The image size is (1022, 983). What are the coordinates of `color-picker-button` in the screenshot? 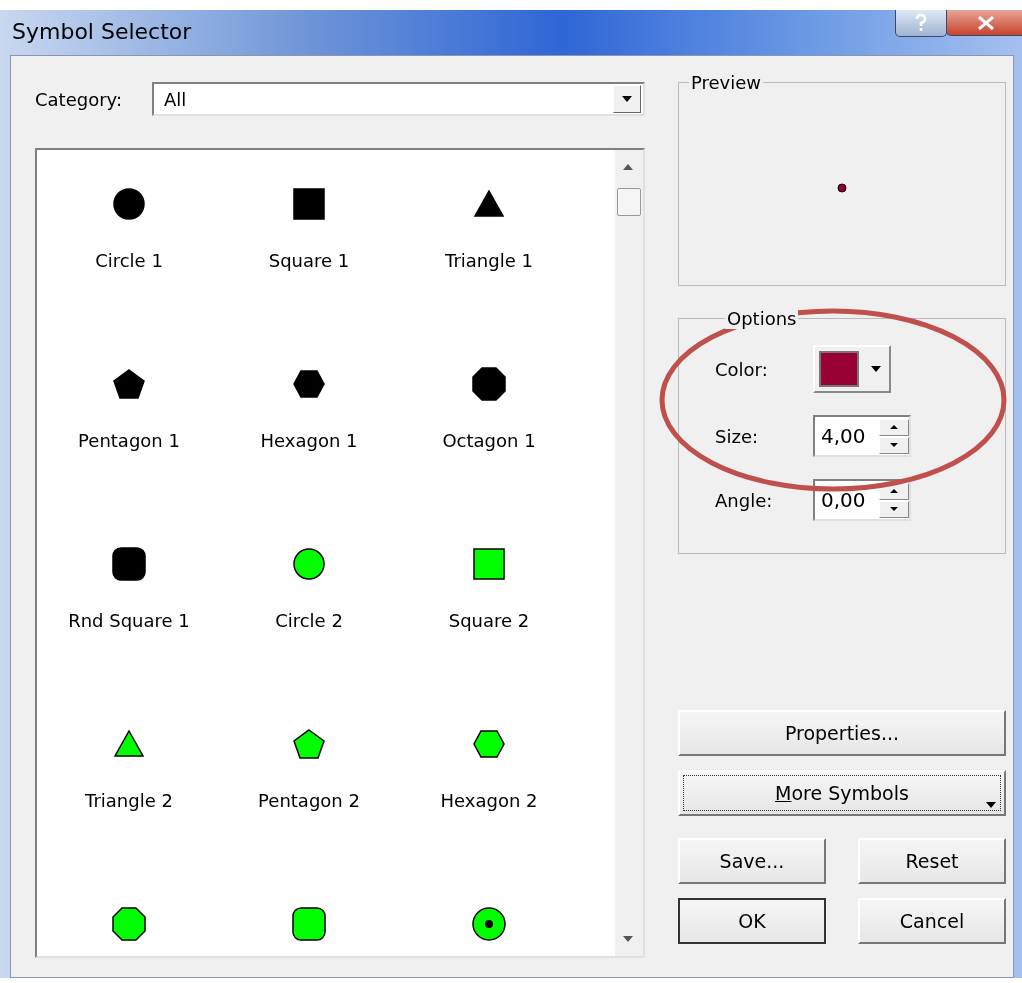 It's located at (852, 369).